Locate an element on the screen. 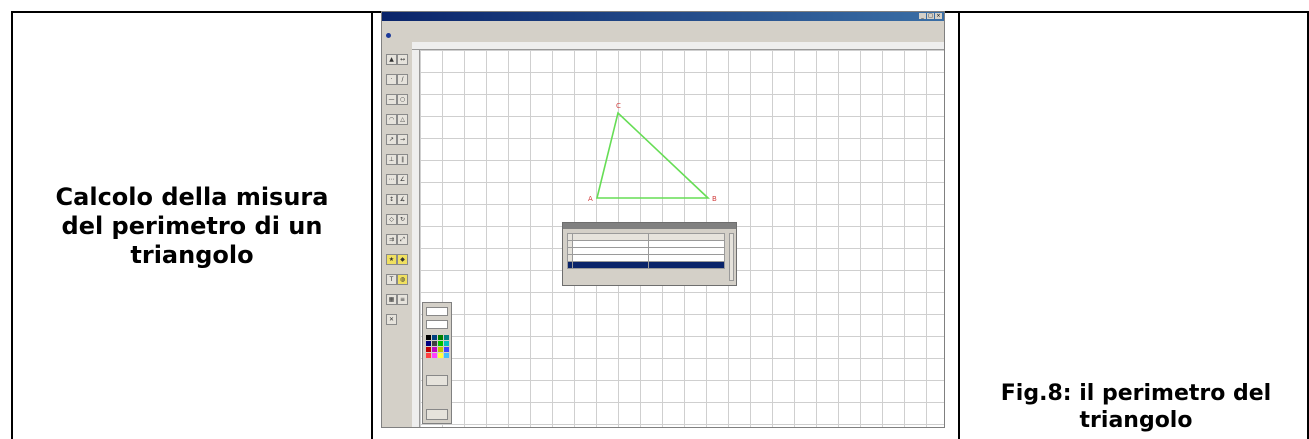 The height and width of the screenshot is (439, 1309). measurements-table is located at coordinates (646, 251).